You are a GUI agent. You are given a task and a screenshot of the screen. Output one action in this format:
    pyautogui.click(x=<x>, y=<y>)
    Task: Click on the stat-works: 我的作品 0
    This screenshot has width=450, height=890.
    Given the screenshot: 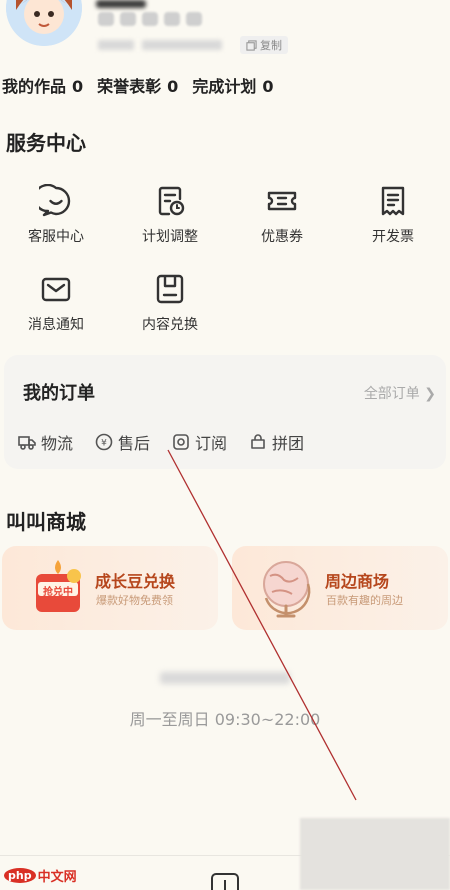 What is the action you would take?
    pyautogui.click(x=42, y=85)
    